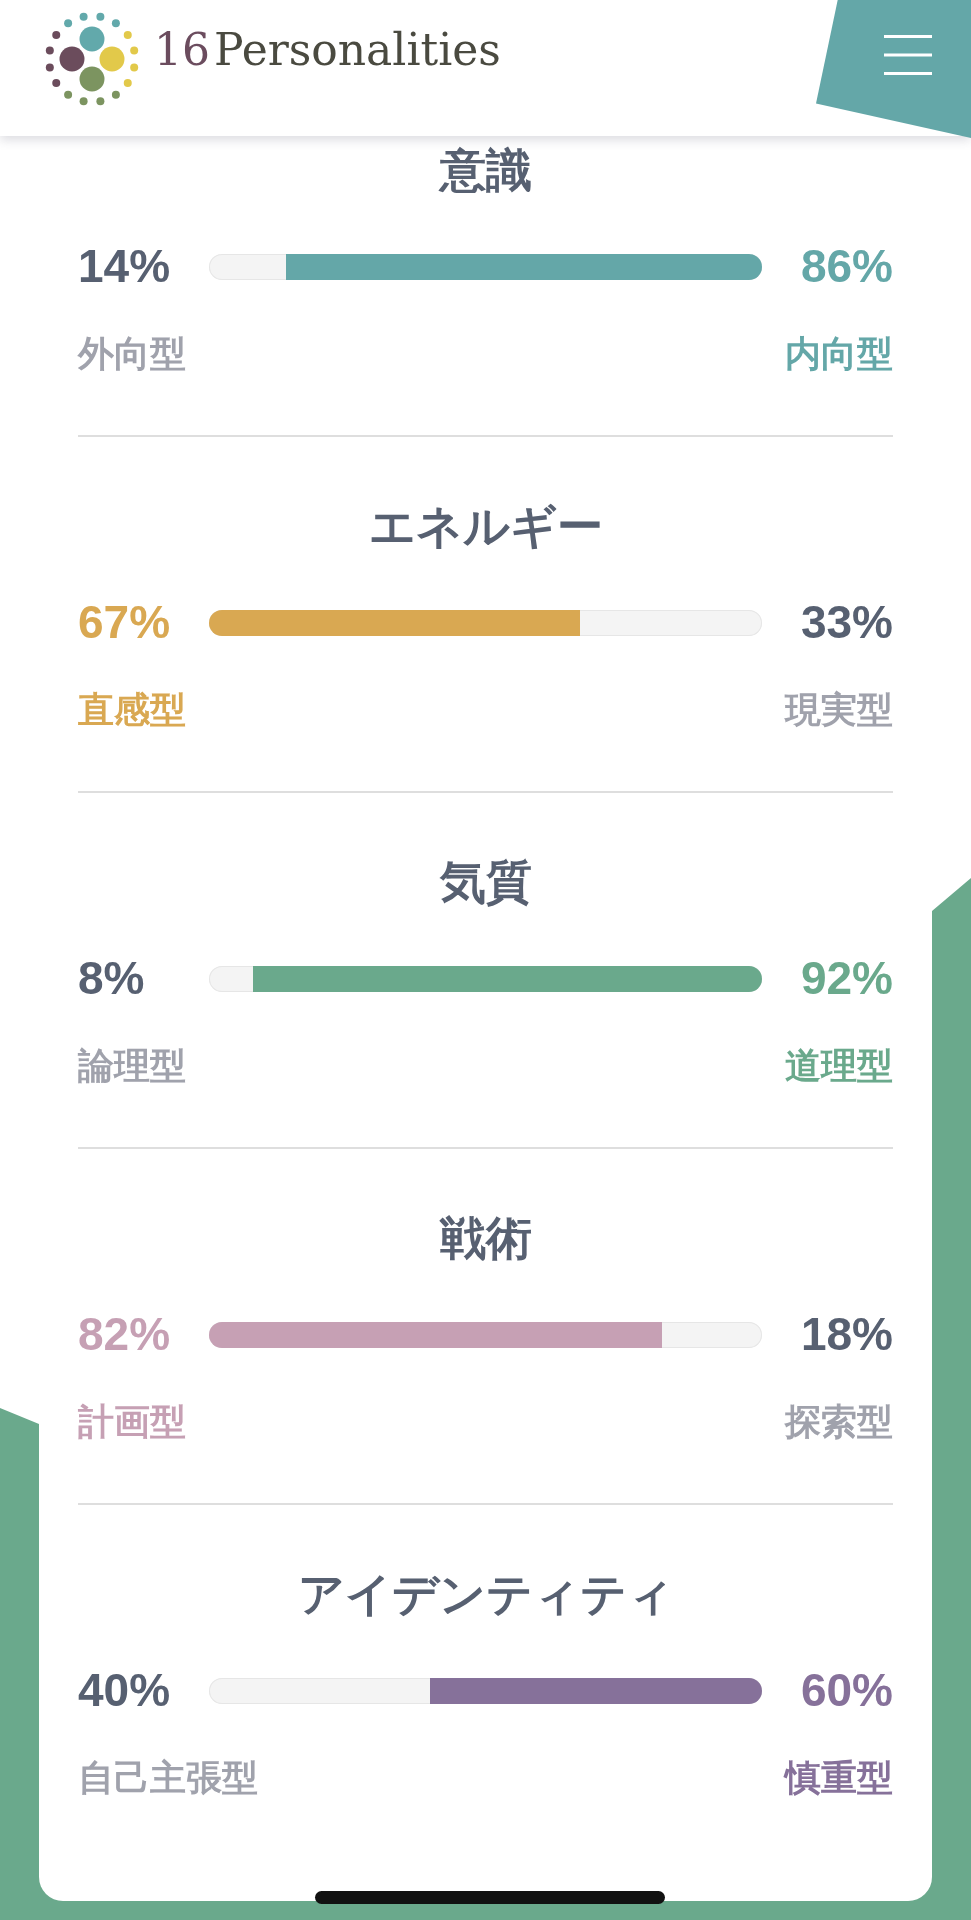  Describe the element at coordinates (485, 1238) in the screenshot. I see `section-title: 戦術` at that location.